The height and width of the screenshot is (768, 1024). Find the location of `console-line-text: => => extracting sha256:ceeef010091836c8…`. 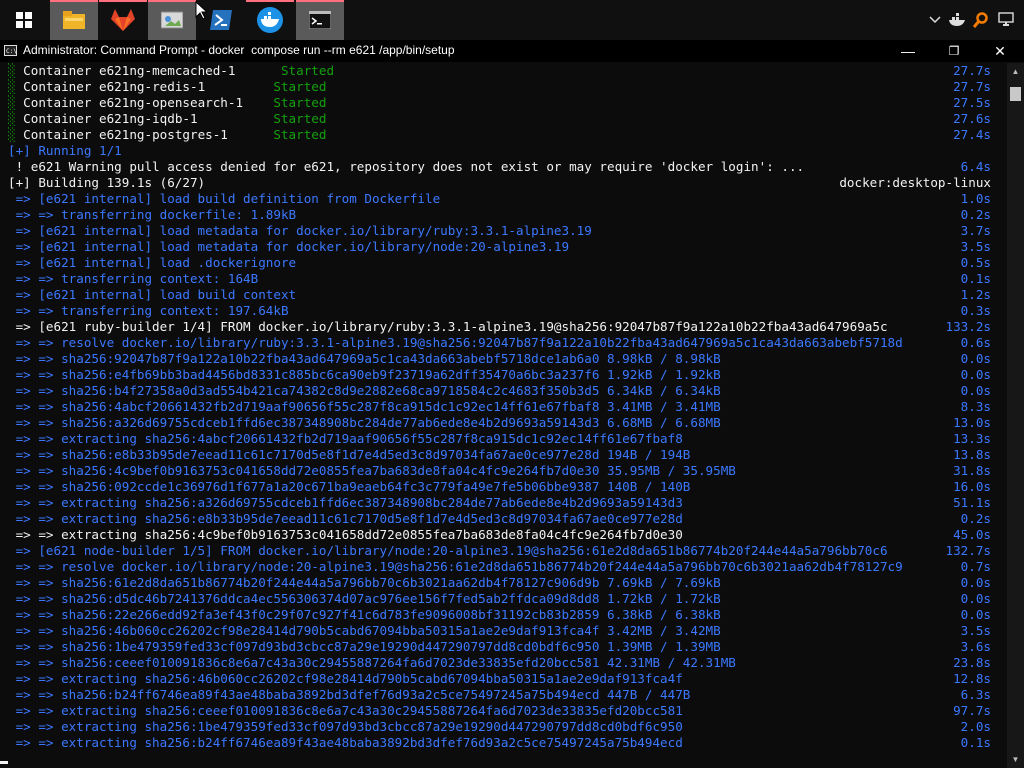

console-line-text: => => extracting sha256:ceeef010091836c8… is located at coordinates (345, 710).